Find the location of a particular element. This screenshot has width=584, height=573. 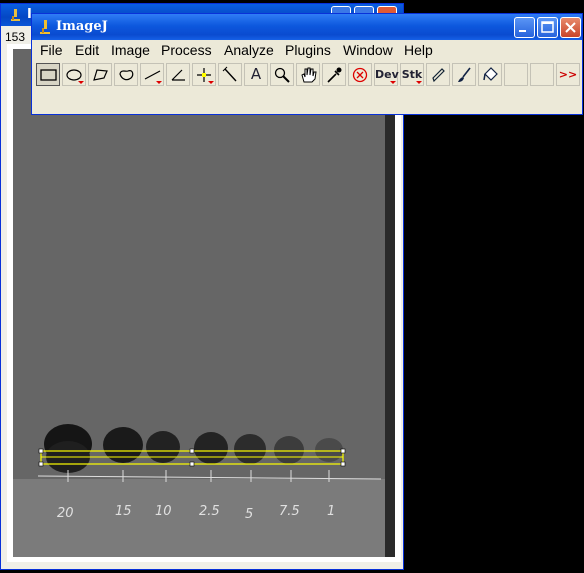

imagej-titlebar: ImageJ is located at coordinates (307, 27).